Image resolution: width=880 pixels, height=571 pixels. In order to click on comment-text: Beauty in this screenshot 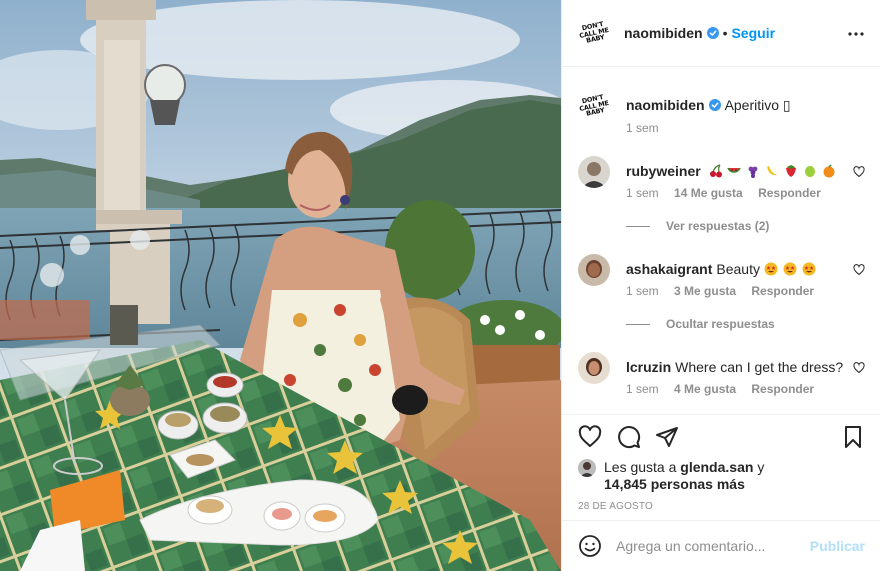, I will do `click(738, 269)`.